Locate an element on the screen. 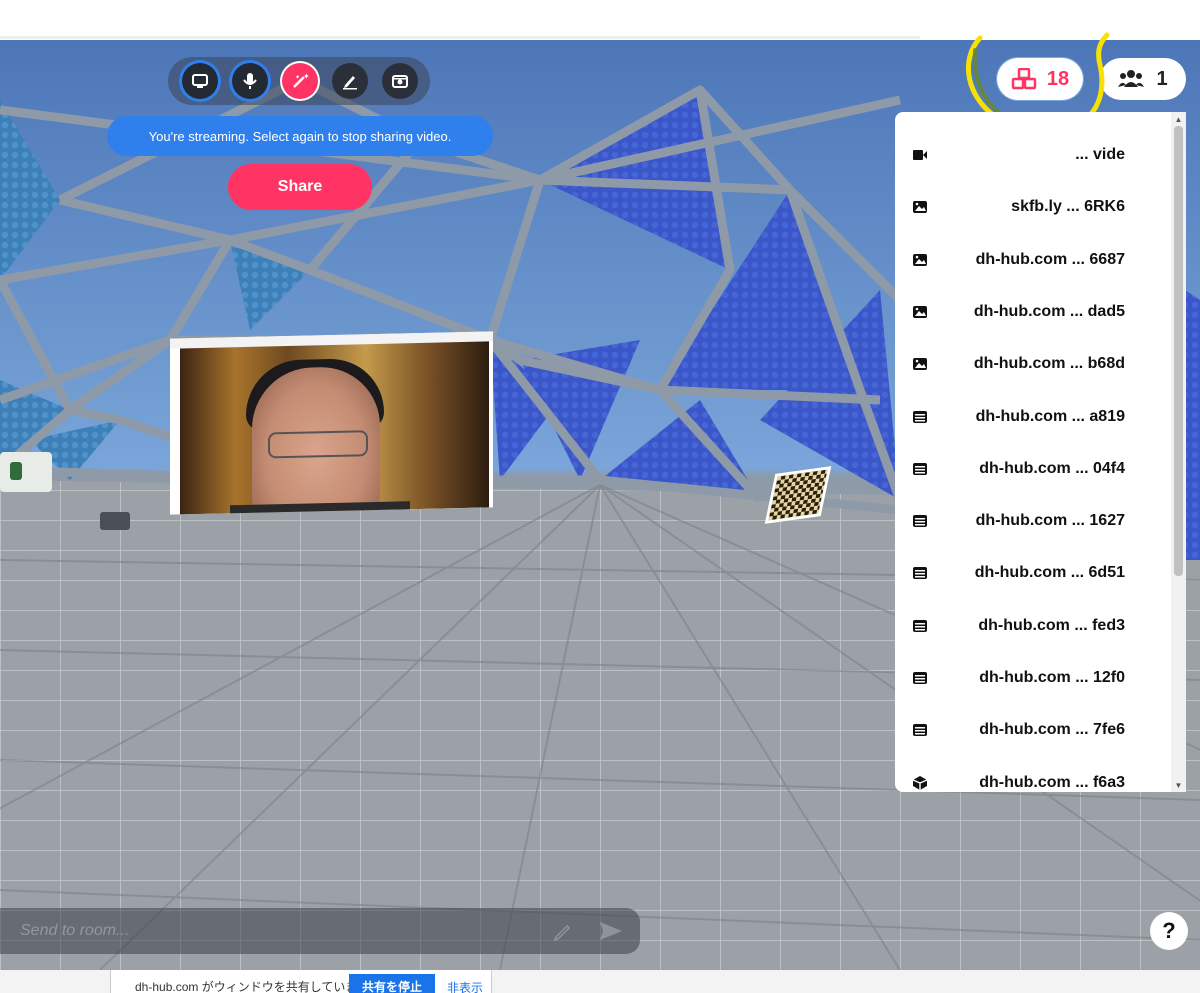 The width and height of the screenshot is (1200, 993). object-list-item: dh-hub.com ... 1627 is located at coordinates (1031, 521).